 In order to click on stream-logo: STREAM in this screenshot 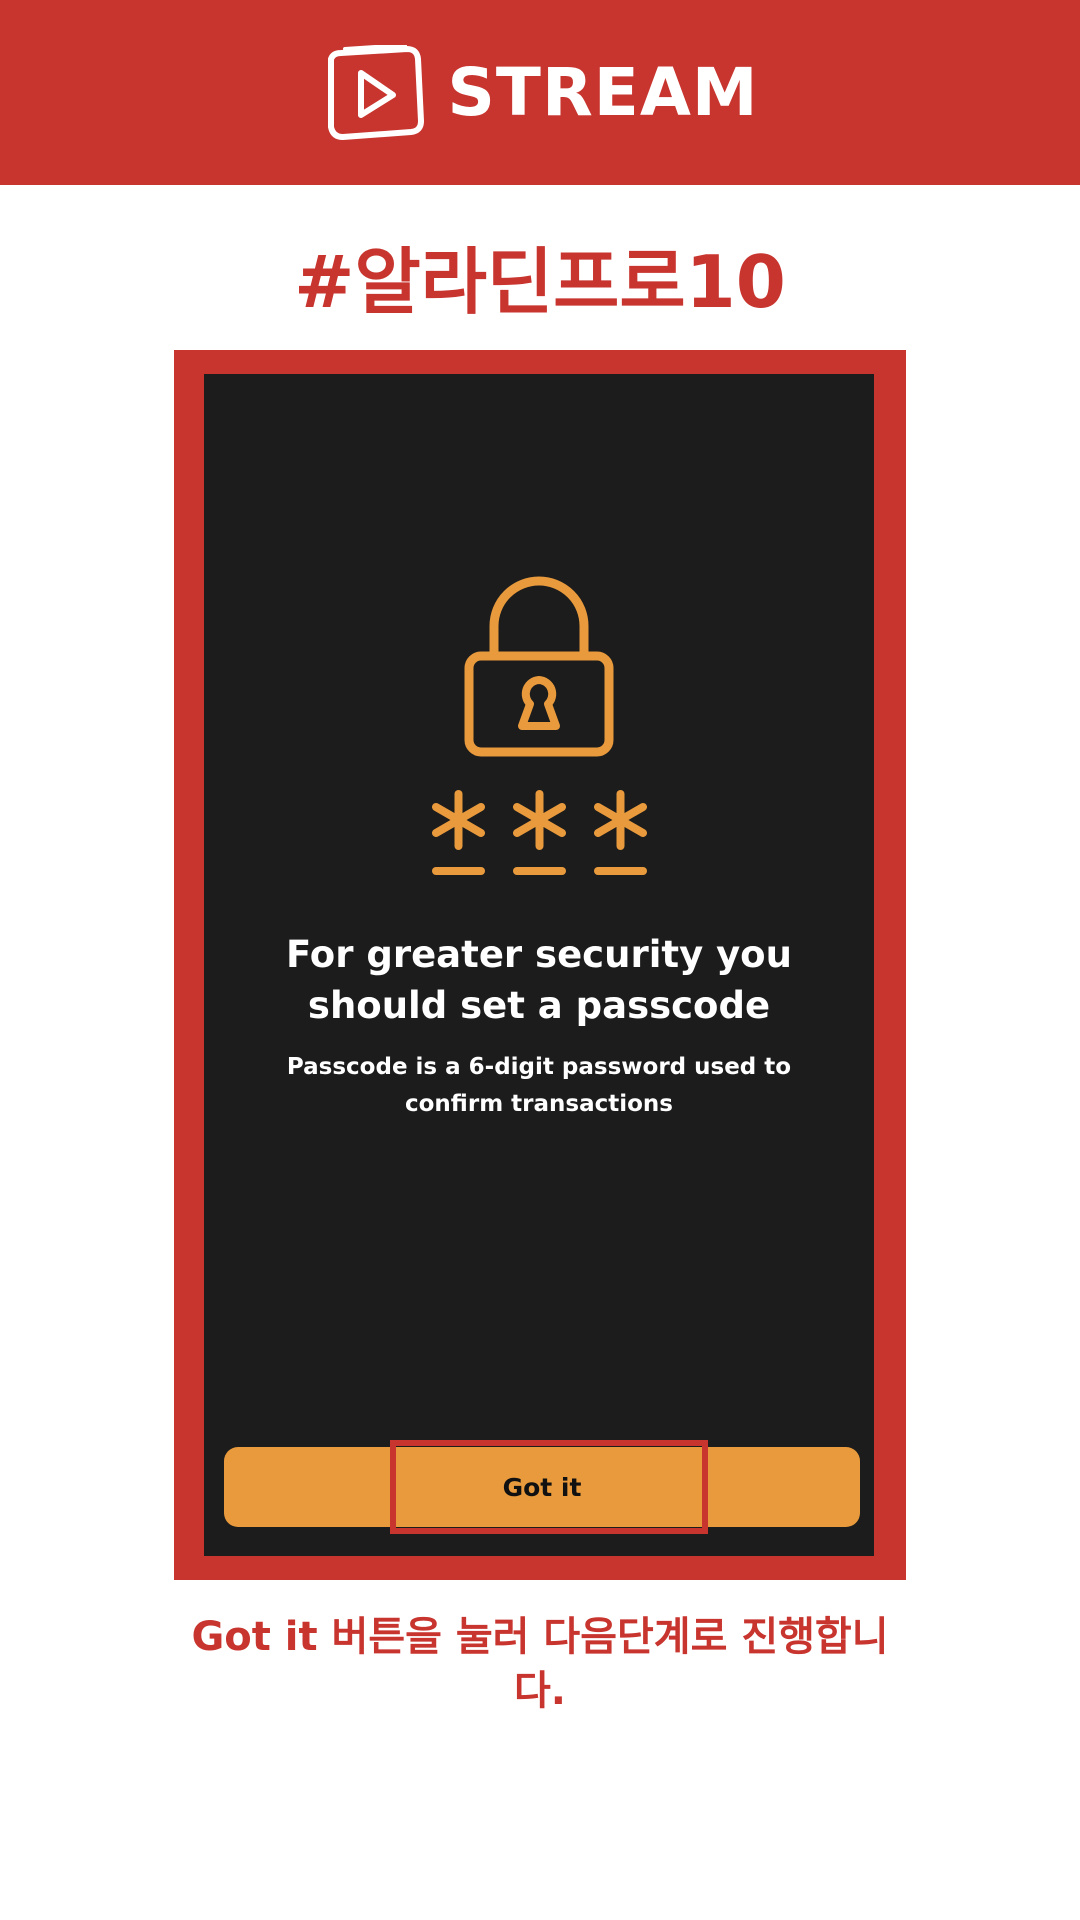, I will do `click(540, 92)`.